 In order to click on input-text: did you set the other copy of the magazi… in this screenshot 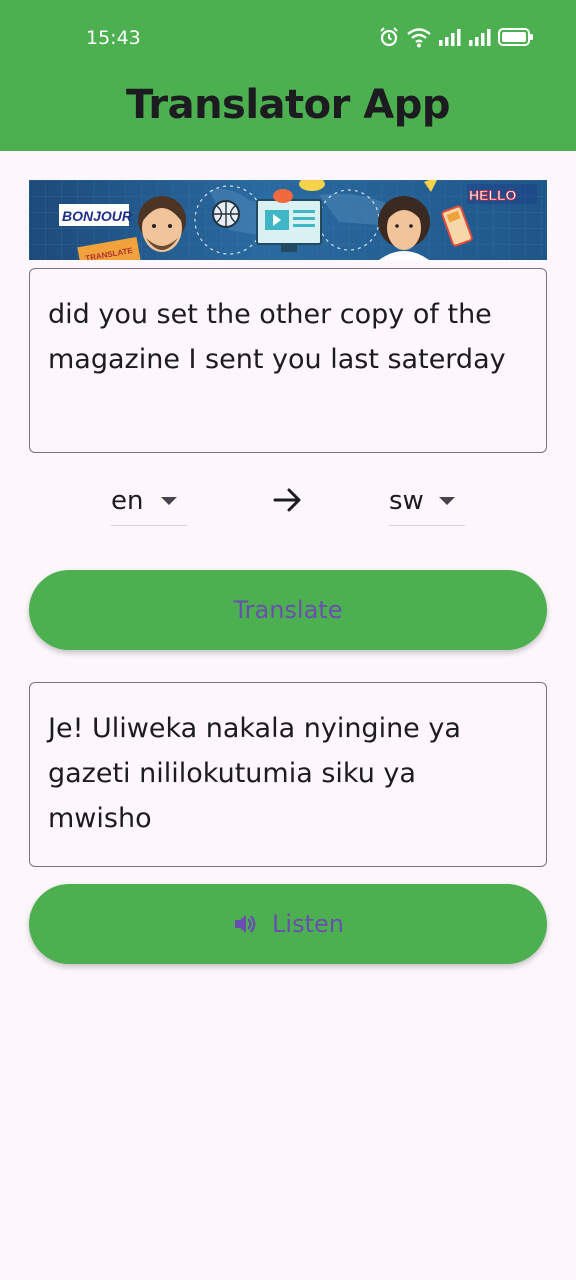, I will do `click(277, 337)`.